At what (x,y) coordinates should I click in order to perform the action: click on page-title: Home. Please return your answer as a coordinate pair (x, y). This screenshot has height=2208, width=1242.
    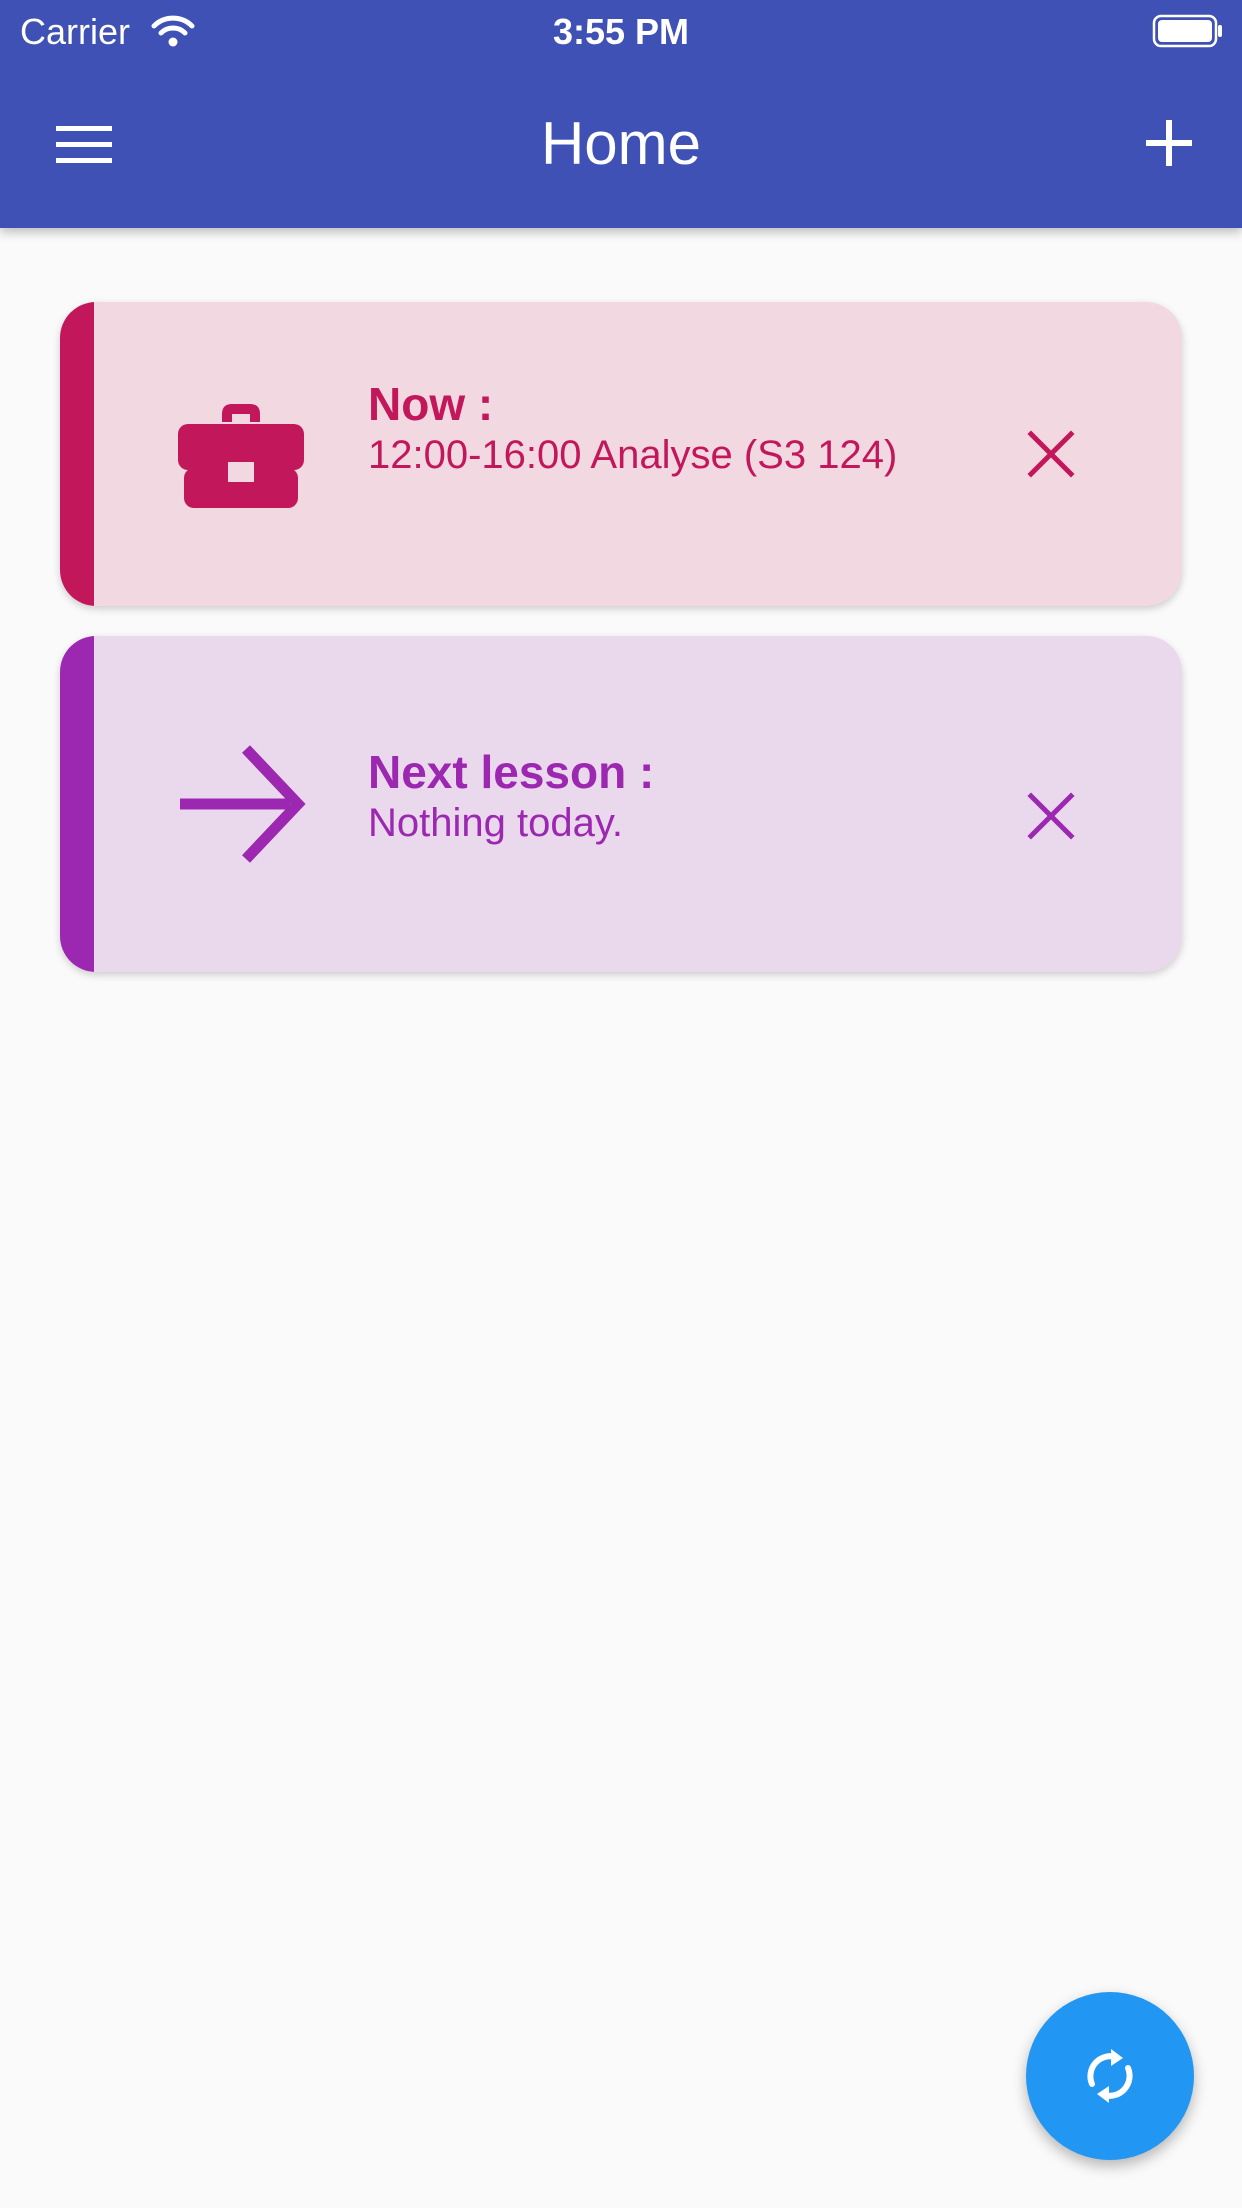
    Looking at the image, I should click on (621, 143).